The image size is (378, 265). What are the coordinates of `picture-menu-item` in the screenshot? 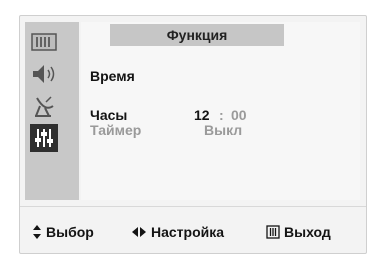 It's located at (44, 42).